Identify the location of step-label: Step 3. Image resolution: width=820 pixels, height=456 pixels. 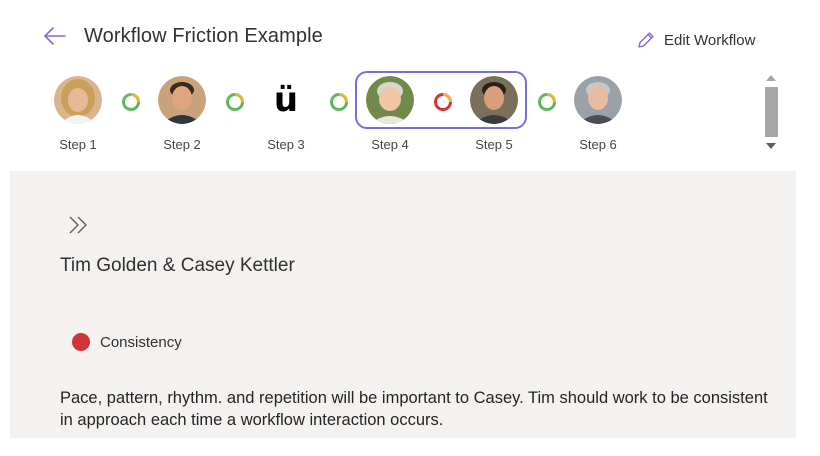
(286, 144).